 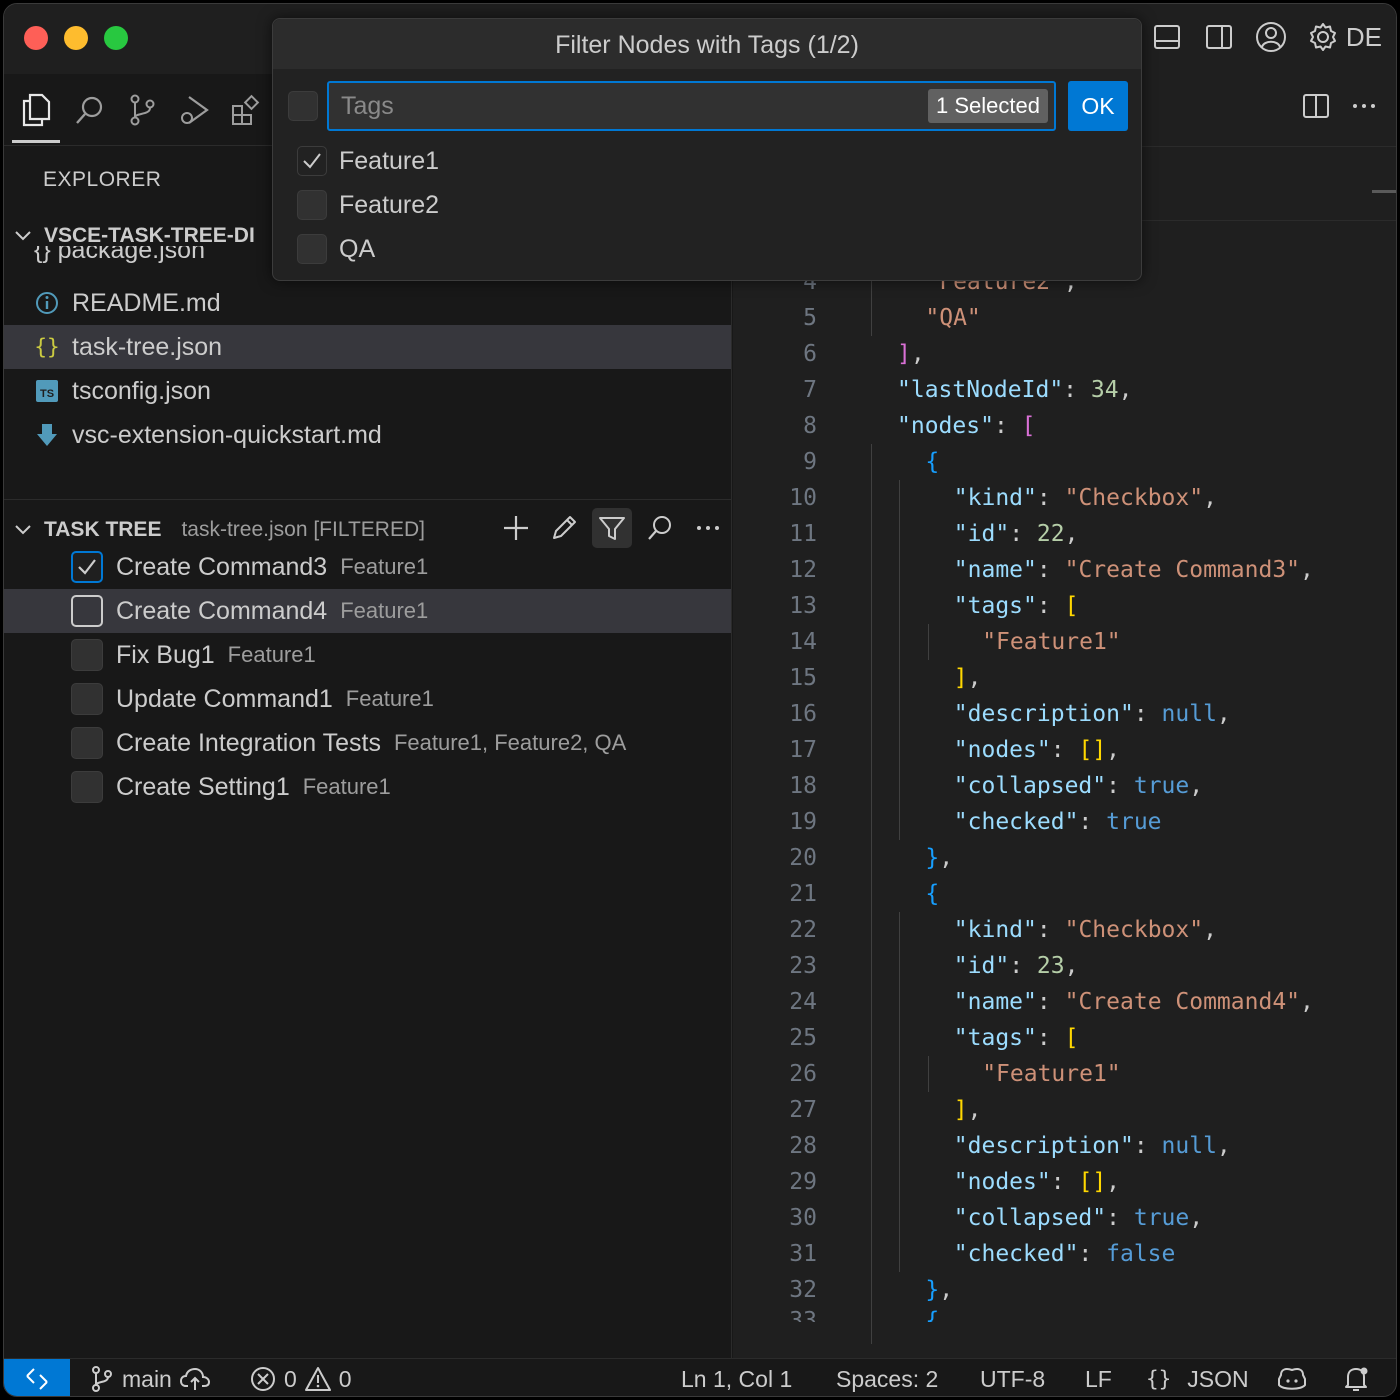 I want to click on file-row-quickstart: vsc-extension-quickstart.md, so click(x=367, y=435).